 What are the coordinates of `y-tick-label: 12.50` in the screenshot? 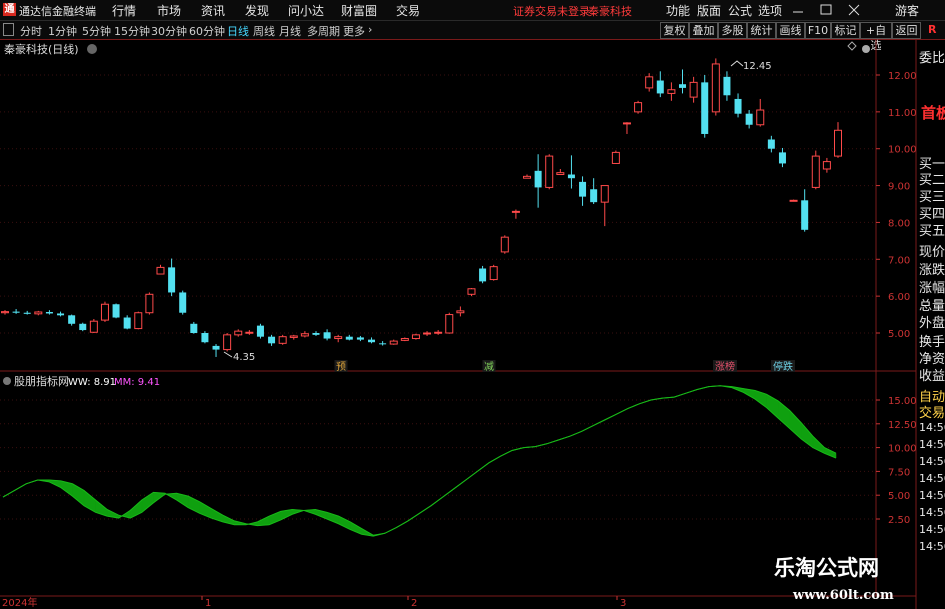 It's located at (902, 425).